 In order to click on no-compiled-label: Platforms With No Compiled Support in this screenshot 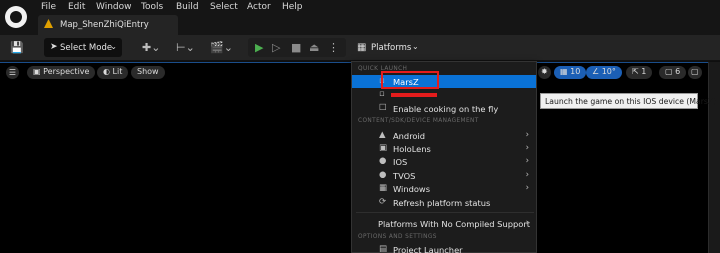, I will do `click(454, 224)`.